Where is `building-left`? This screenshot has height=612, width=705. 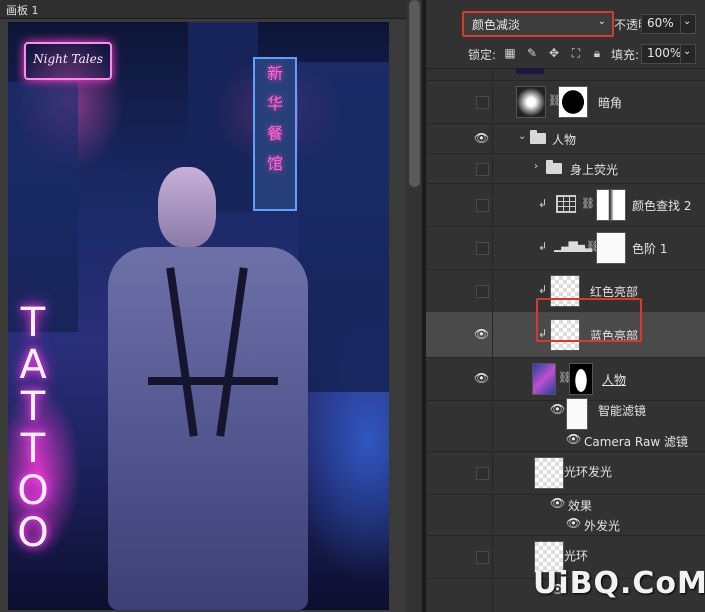
building-left is located at coordinates (43, 207).